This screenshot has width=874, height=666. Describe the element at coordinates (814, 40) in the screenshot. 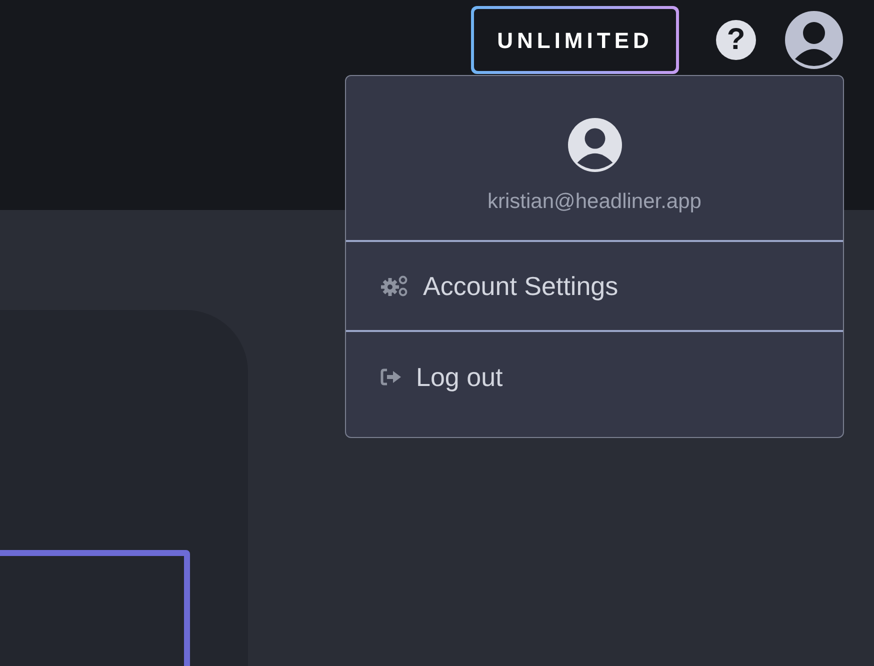

I see `avatar-button` at that location.